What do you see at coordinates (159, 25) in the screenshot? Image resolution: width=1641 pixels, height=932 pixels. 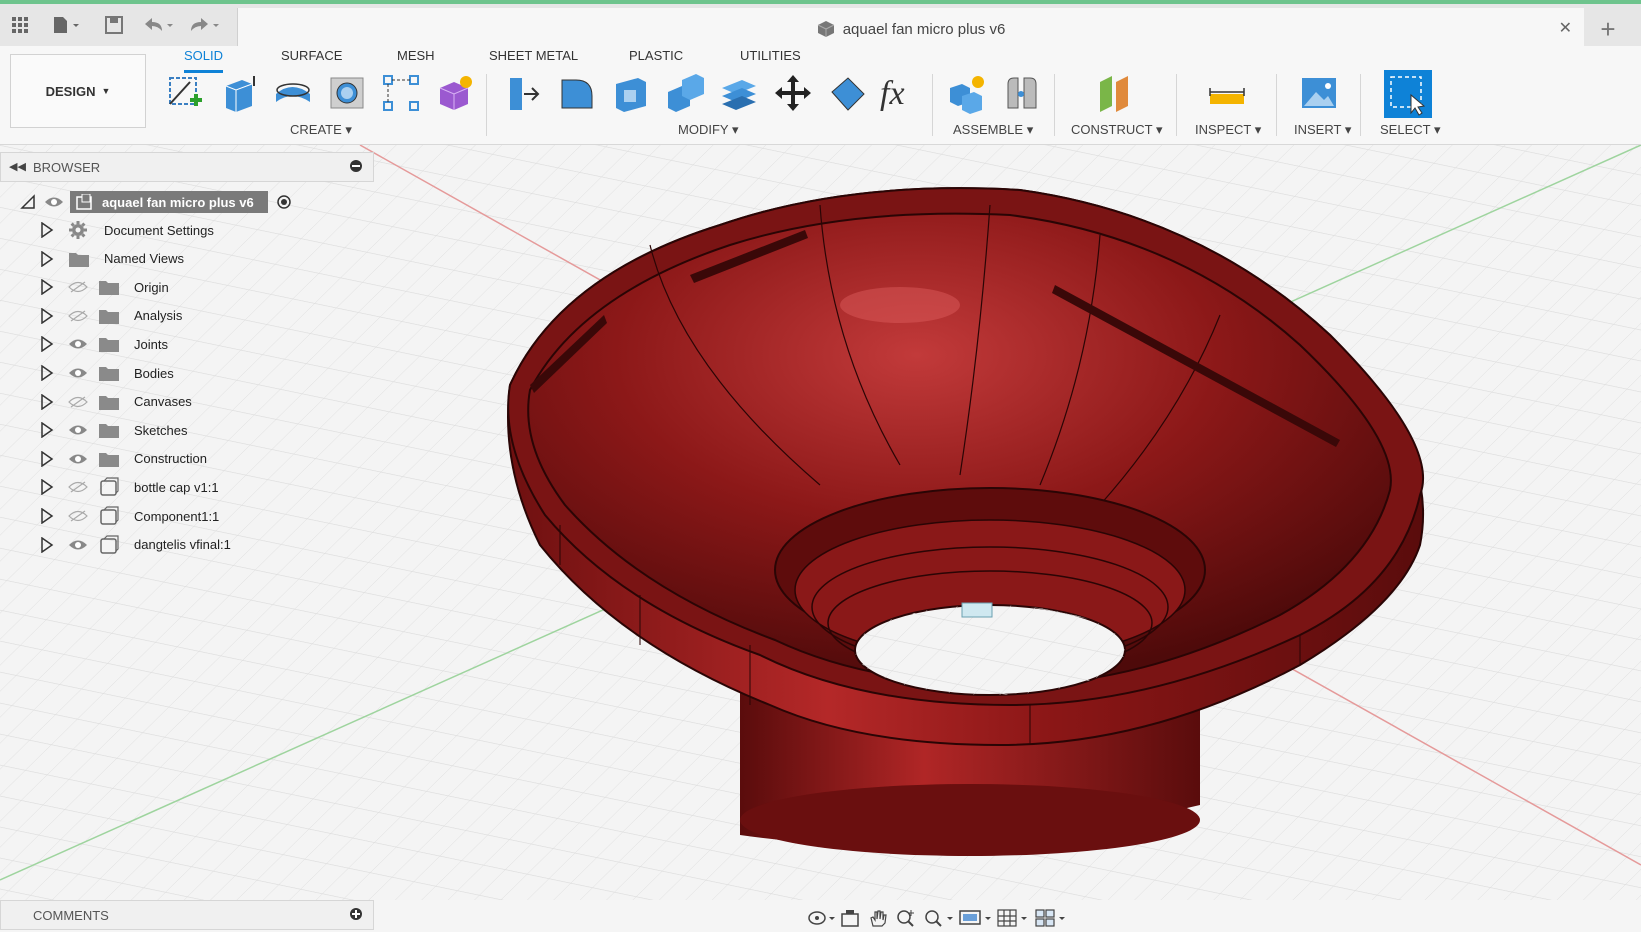 I see `undo-icon` at bounding box center [159, 25].